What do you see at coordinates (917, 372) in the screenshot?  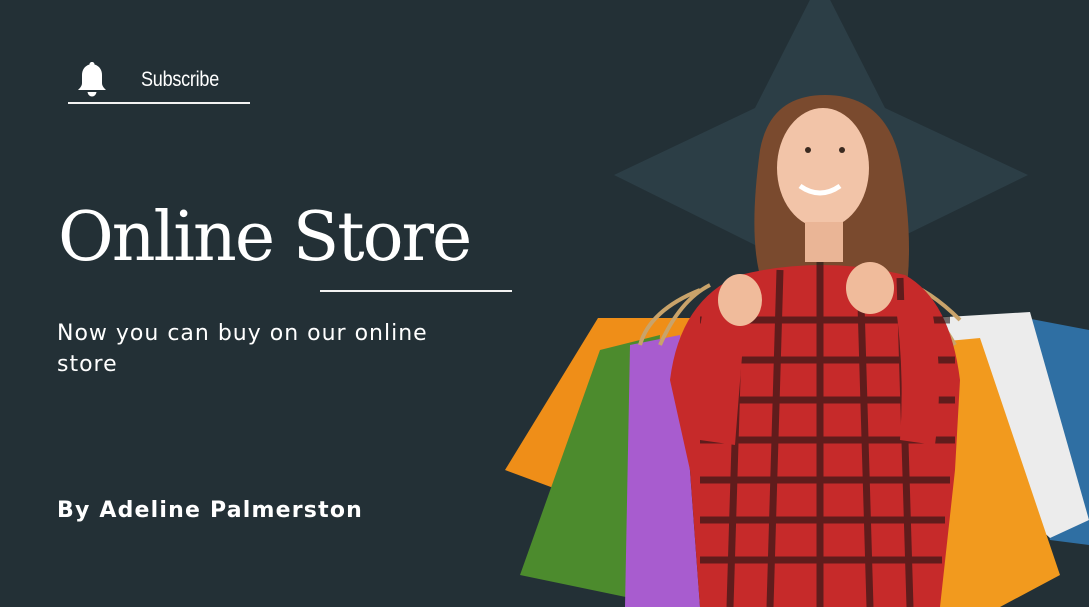 I see `arm-right` at bounding box center [917, 372].